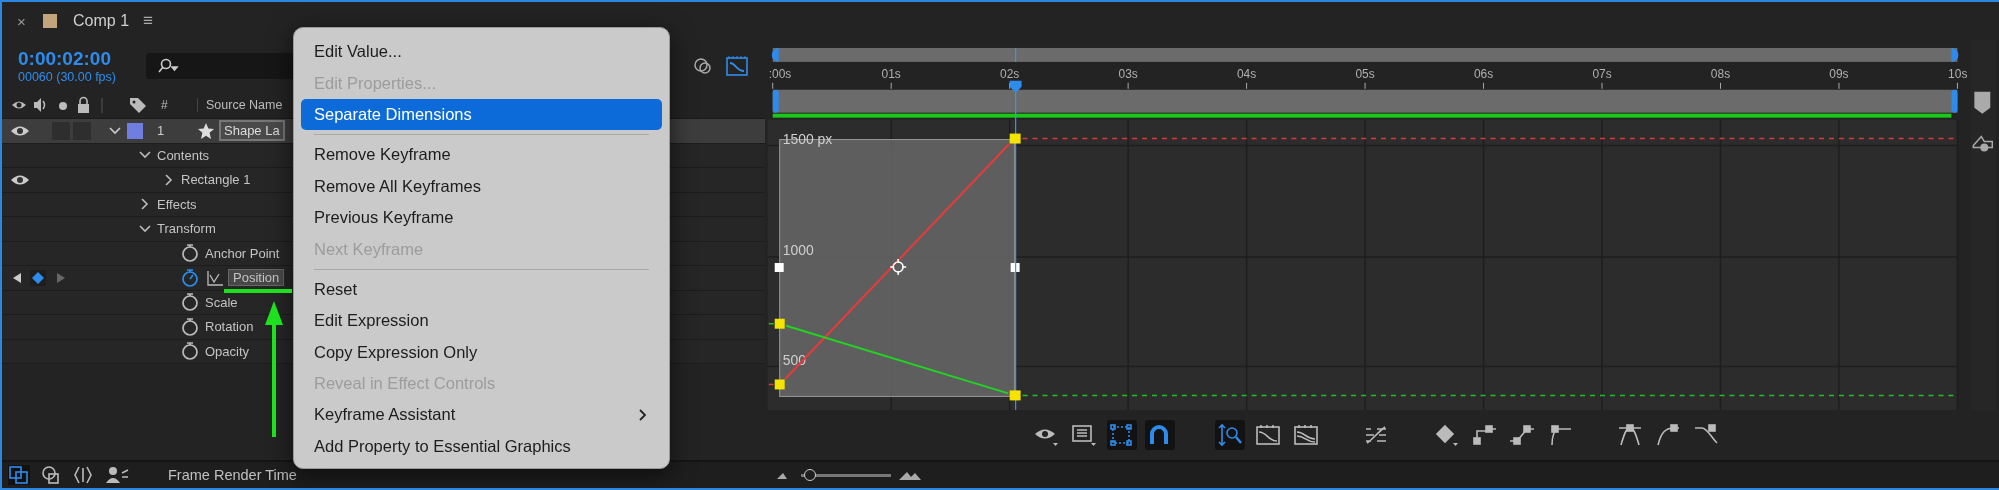 Image resolution: width=1999 pixels, height=490 pixels. Describe the element at coordinates (67, 77) in the screenshot. I see `frame-info: 00060 (30.00 fps)` at that location.